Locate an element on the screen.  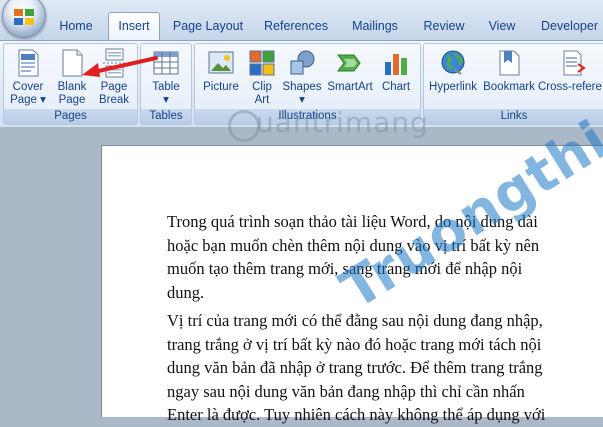
pages-group-label: Pages is located at coordinates (70, 116).